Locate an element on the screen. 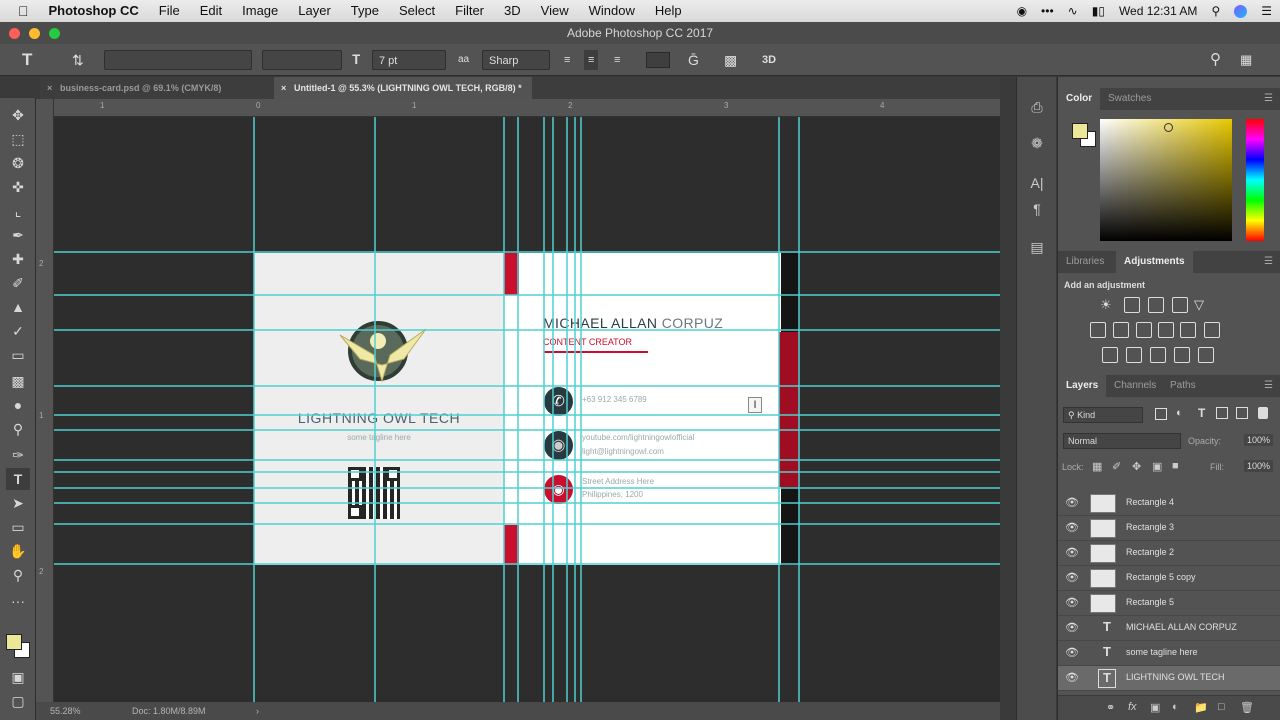 The height and width of the screenshot is (720, 1280). eraser-tool-icon: ▭ is located at coordinates (18, 355).